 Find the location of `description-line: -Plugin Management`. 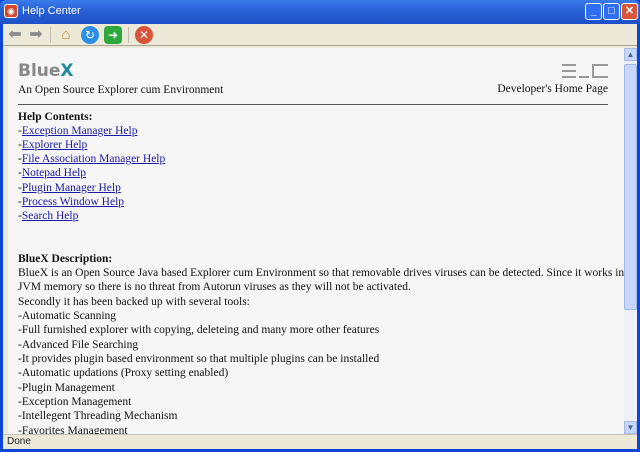

description-line: -Plugin Management is located at coordinates (66, 388).